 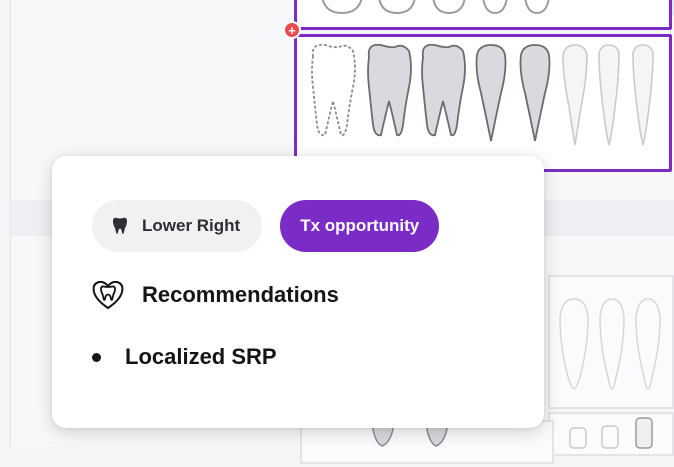 I want to click on location-chip: Lower Right, so click(x=177, y=226).